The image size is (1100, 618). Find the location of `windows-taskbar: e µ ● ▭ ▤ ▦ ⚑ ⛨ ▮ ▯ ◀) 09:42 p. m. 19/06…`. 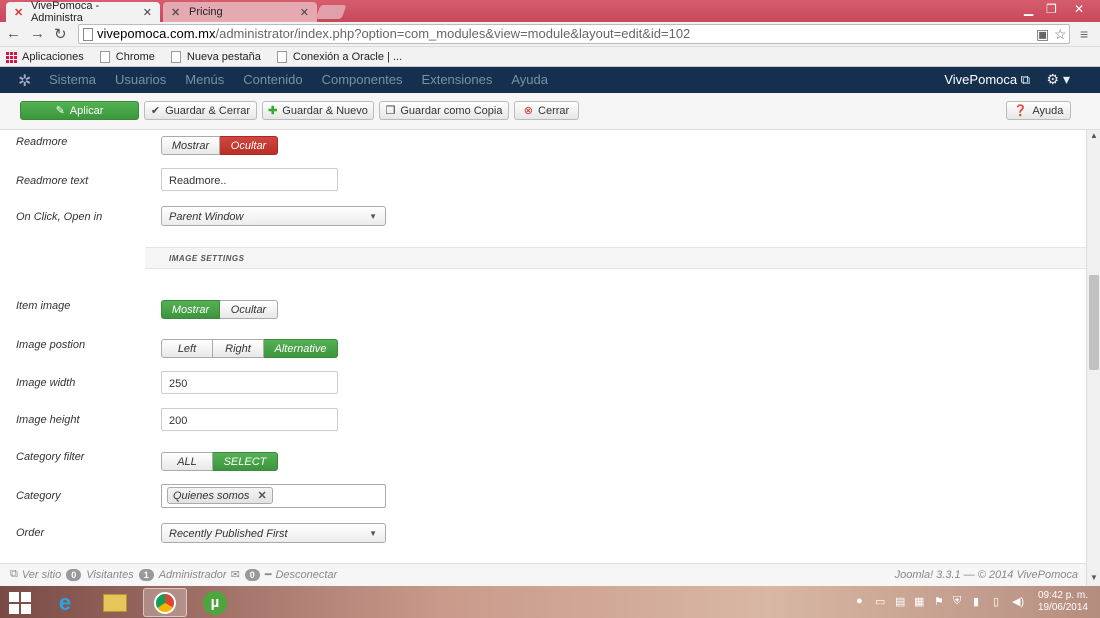

windows-taskbar: e µ ● ▭ ▤ ▦ ⚑ ⛨ ▮ ▯ ◀) 09:42 p. m. 19/06… is located at coordinates (550, 602).